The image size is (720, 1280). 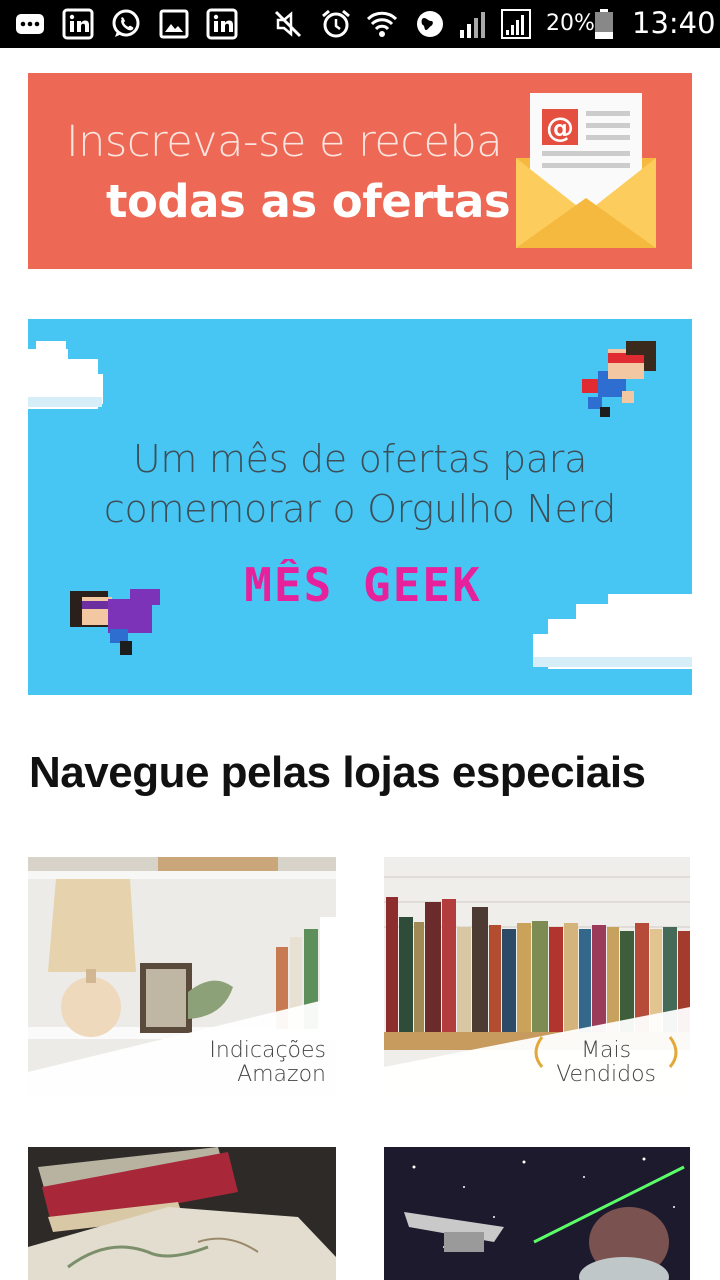 I want to click on space-scene-image, so click(x=537, y=1213).